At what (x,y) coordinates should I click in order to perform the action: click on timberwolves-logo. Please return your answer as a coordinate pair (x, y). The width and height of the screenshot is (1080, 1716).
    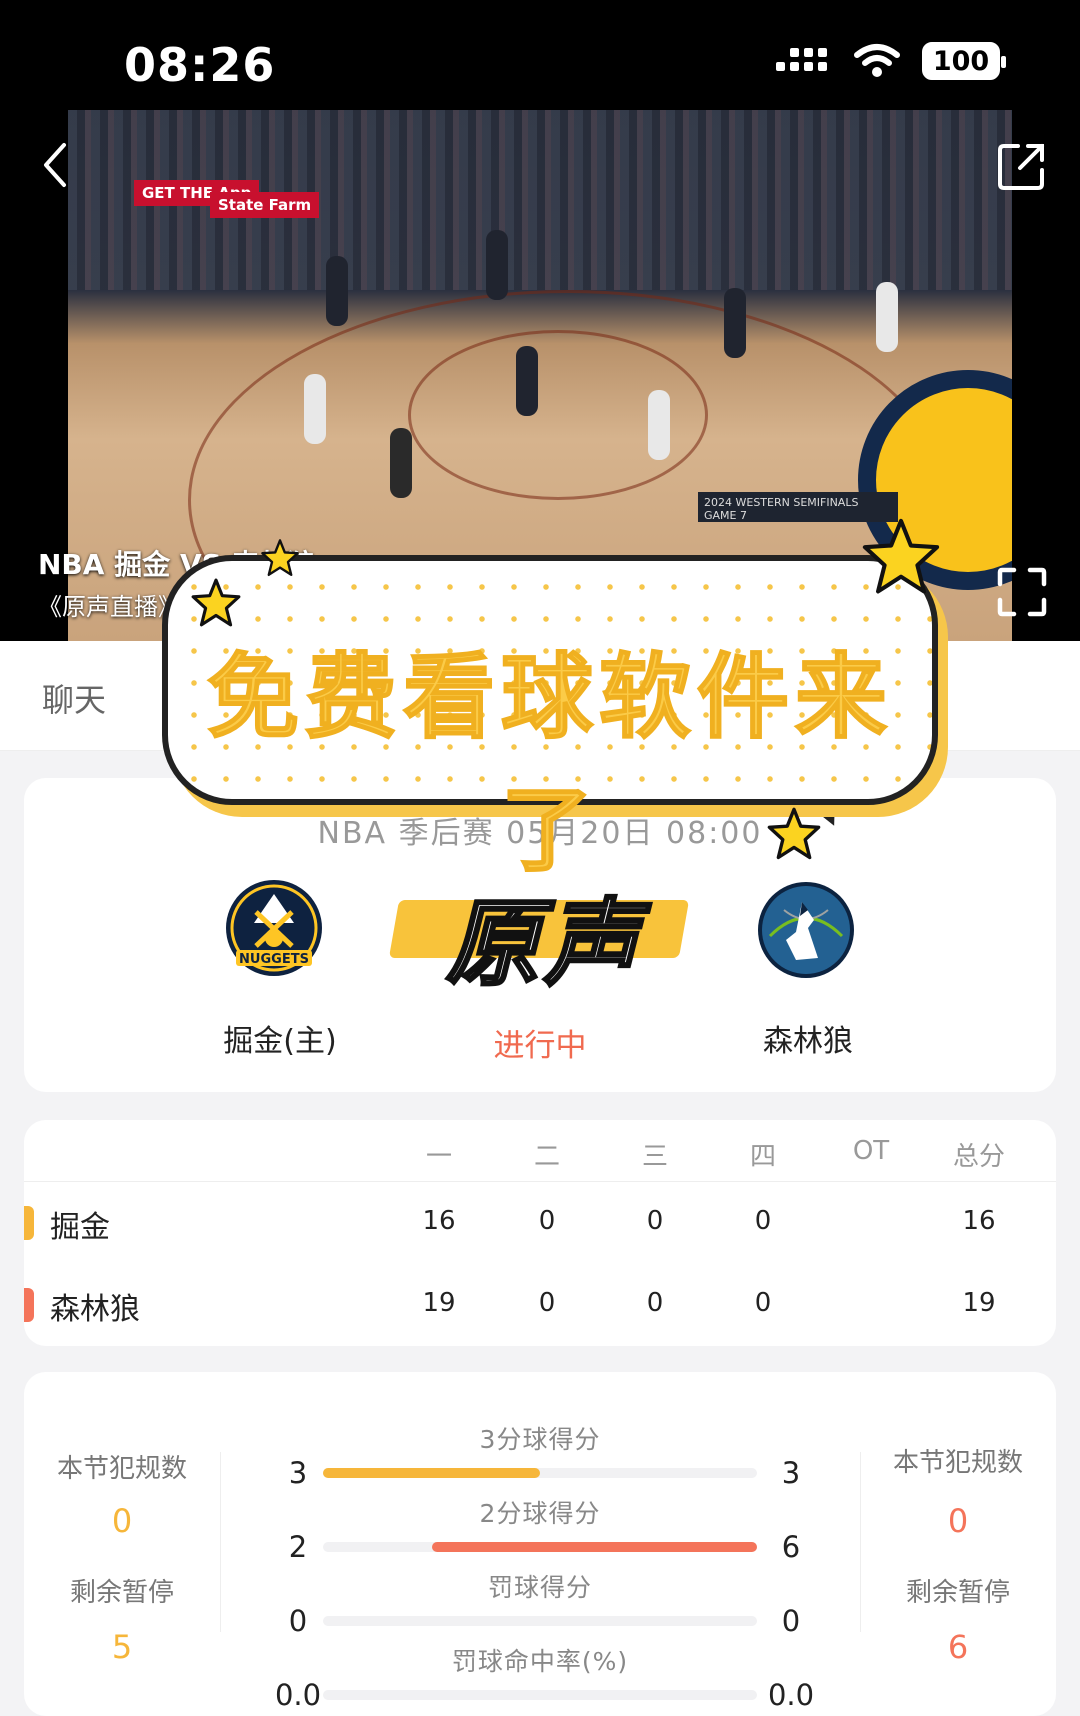
    Looking at the image, I should click on (806, 930).